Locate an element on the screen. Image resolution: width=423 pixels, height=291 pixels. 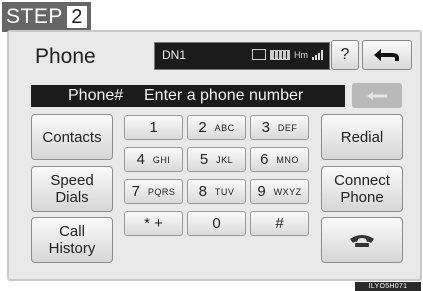
backspace-arrow-icon is located at coordinates (377, 95).